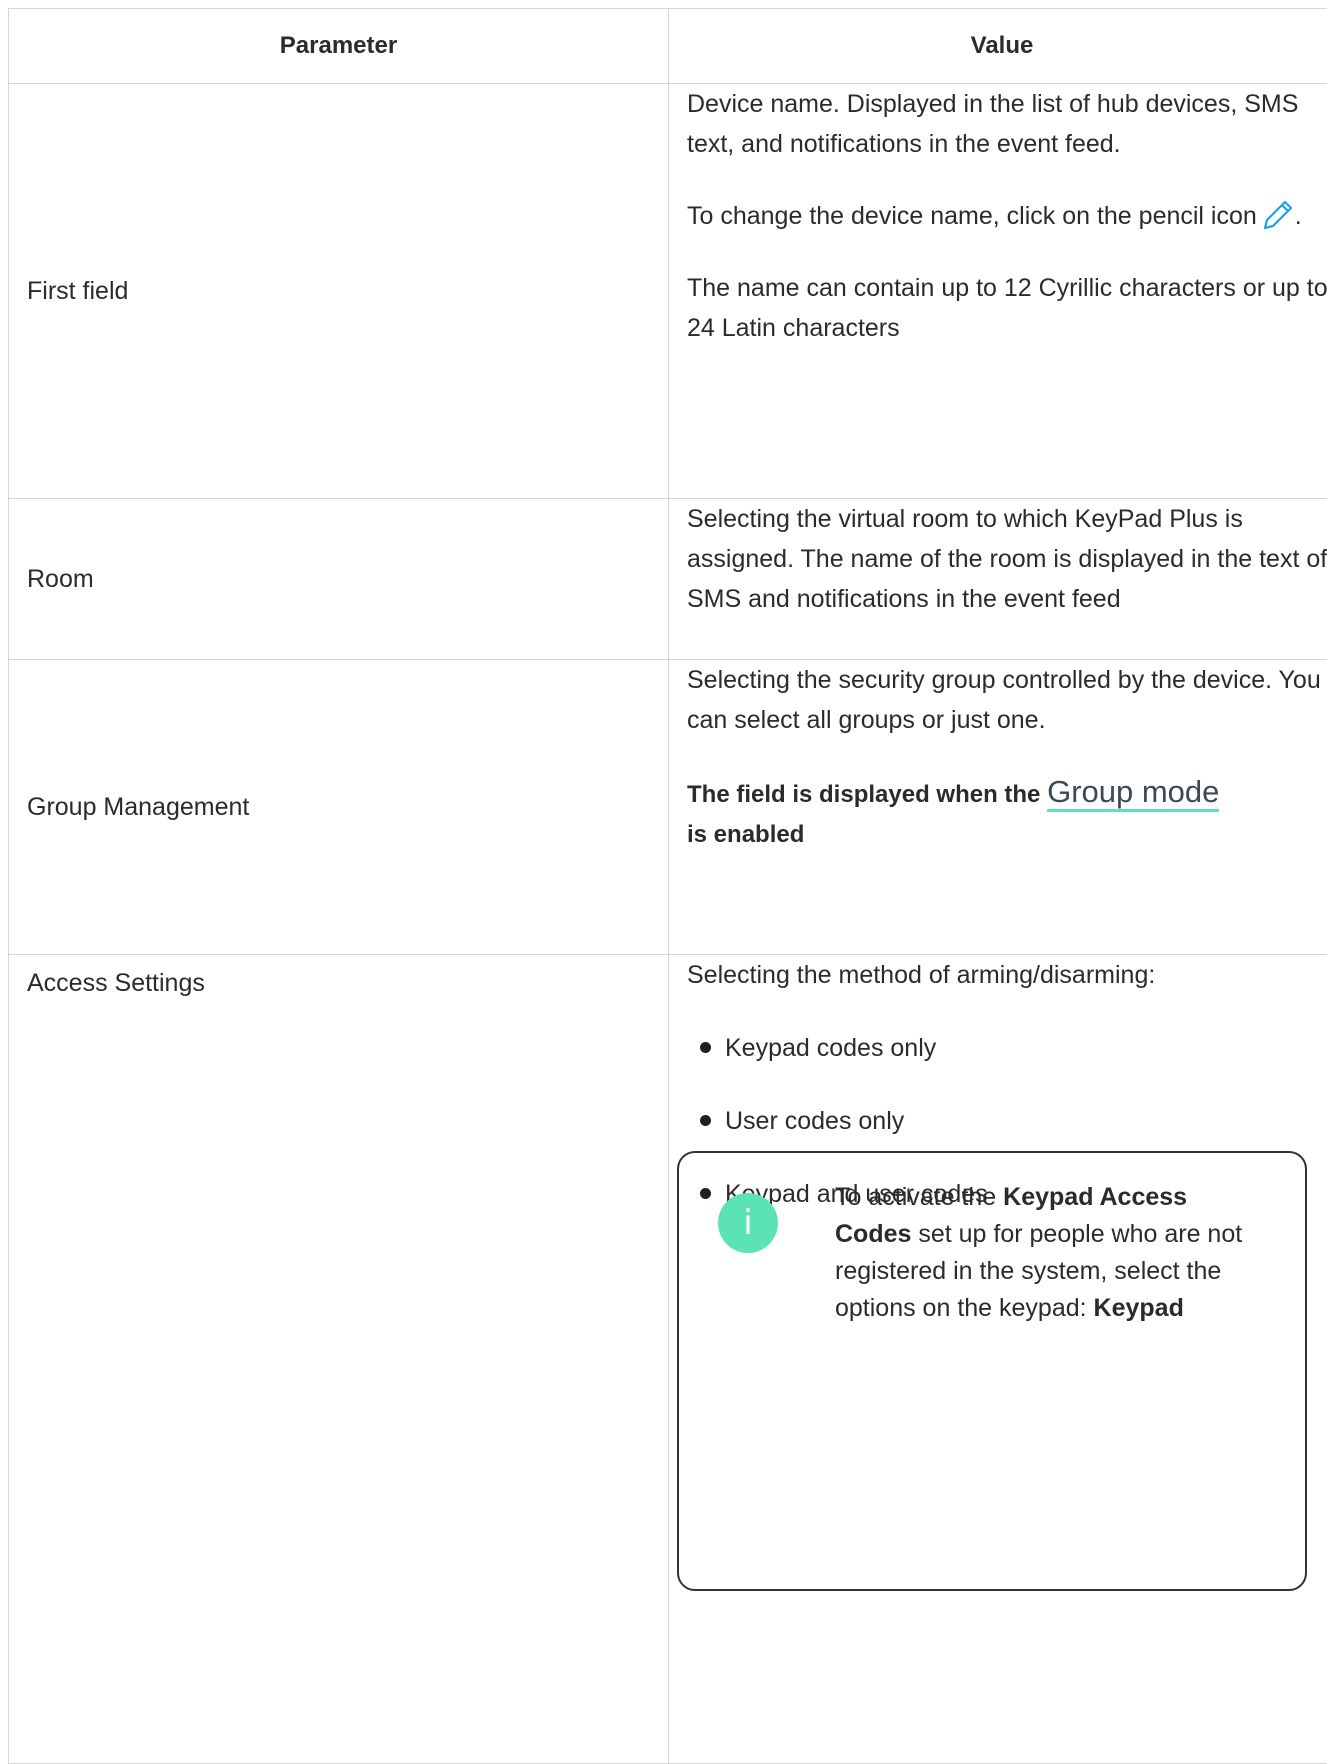  I want to click on pencil-instruction-end: ., so click(1298, 216).